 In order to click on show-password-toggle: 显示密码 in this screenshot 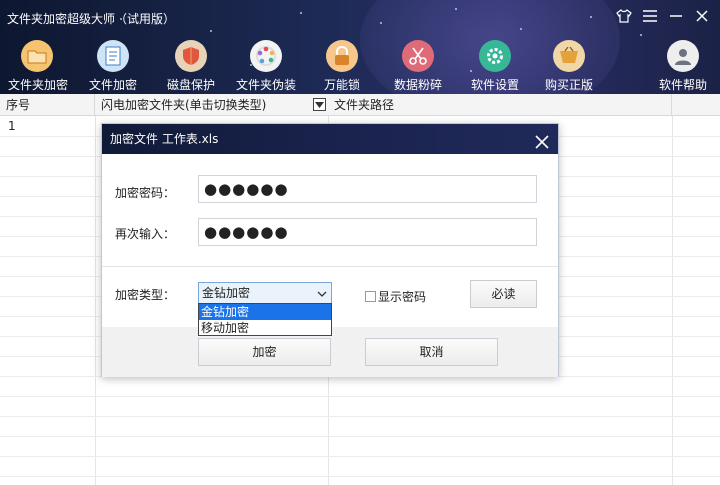, I will do `click(395, 296)`.